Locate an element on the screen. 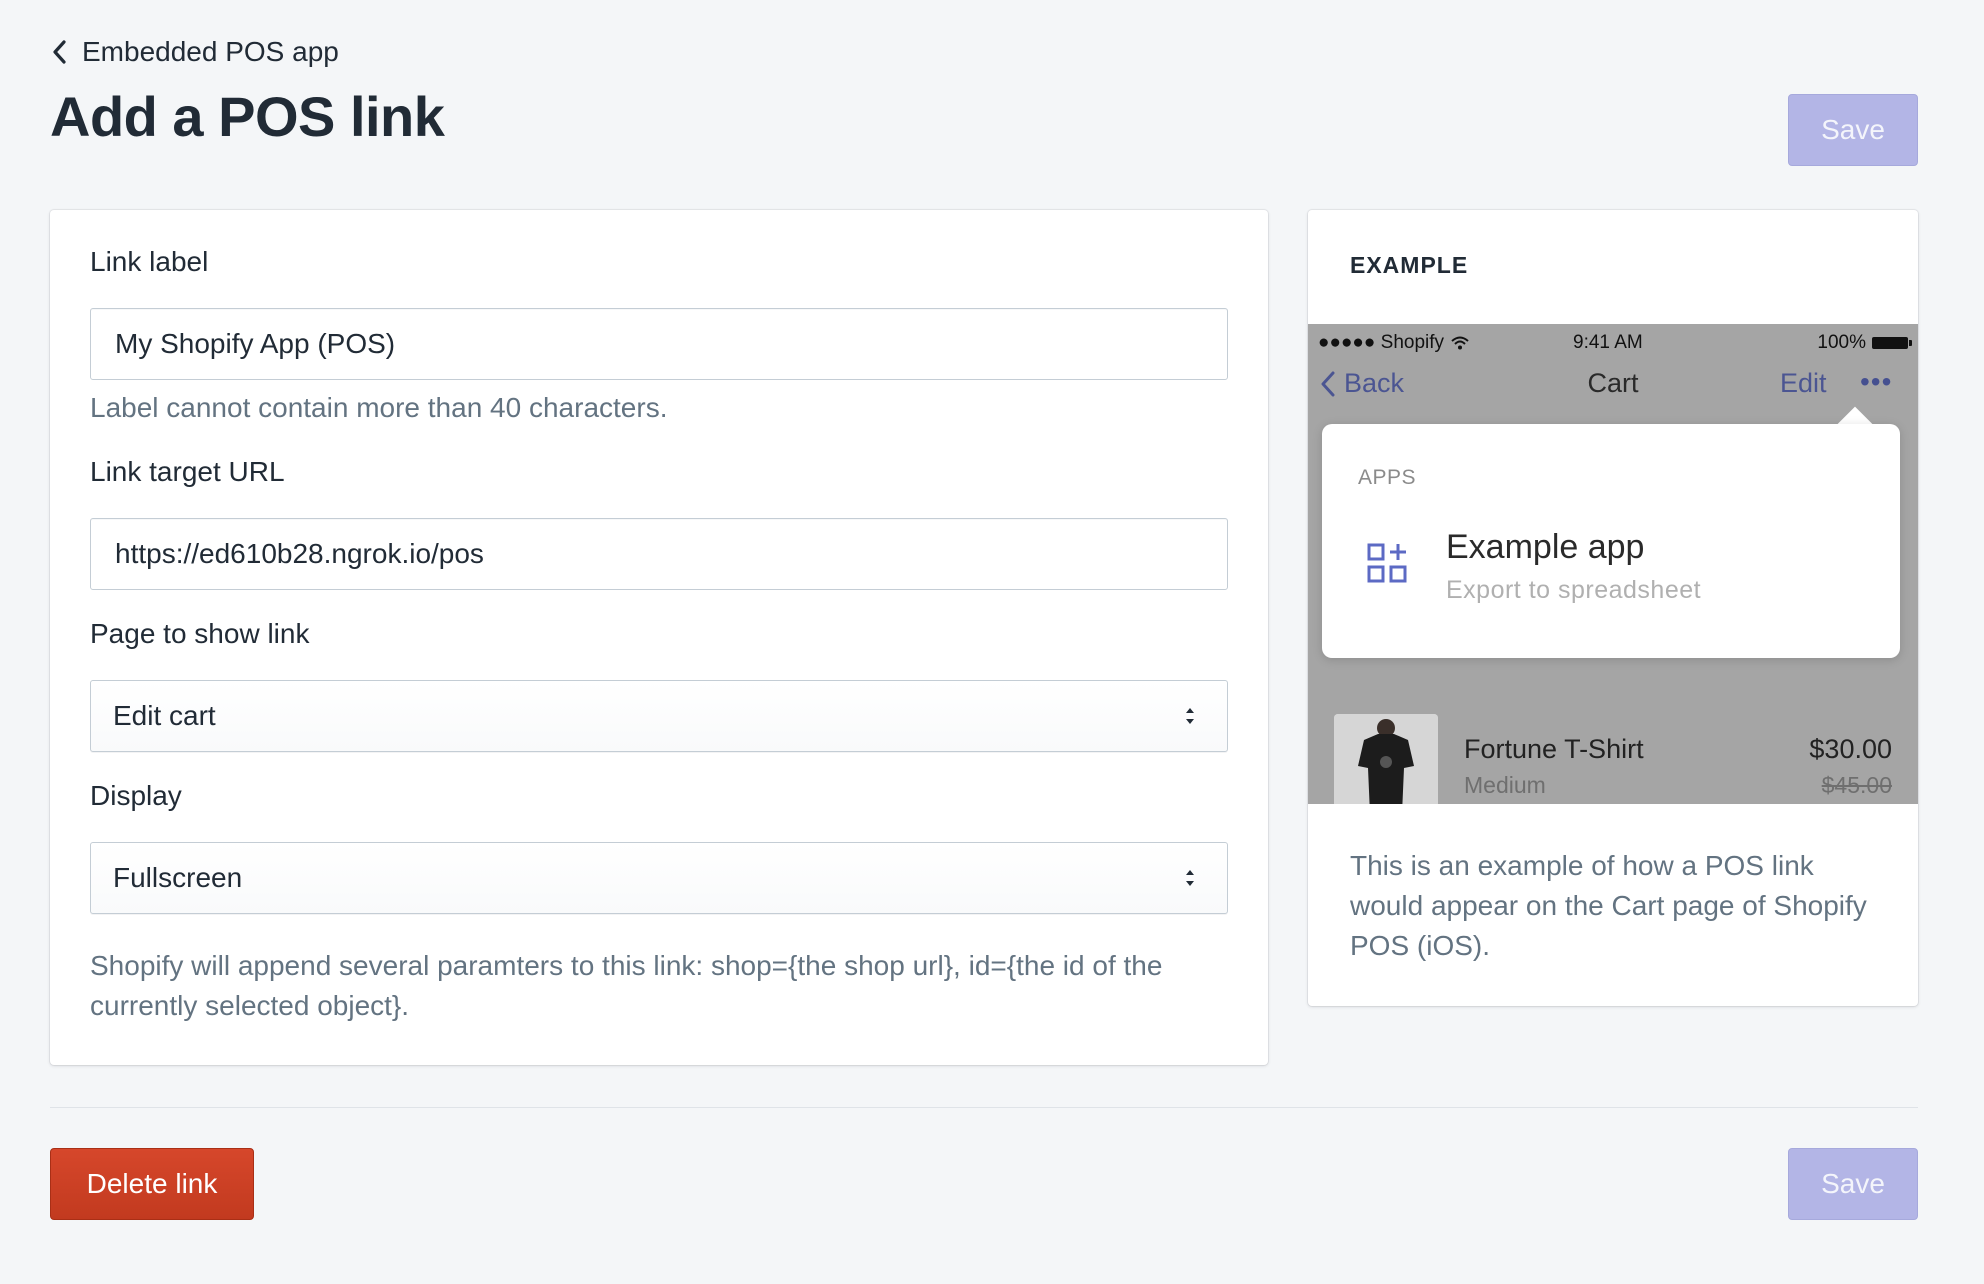 The height and width of the screenshot is (1284, 1984). apps-grid-icon is located at coordinates (1387, 563).